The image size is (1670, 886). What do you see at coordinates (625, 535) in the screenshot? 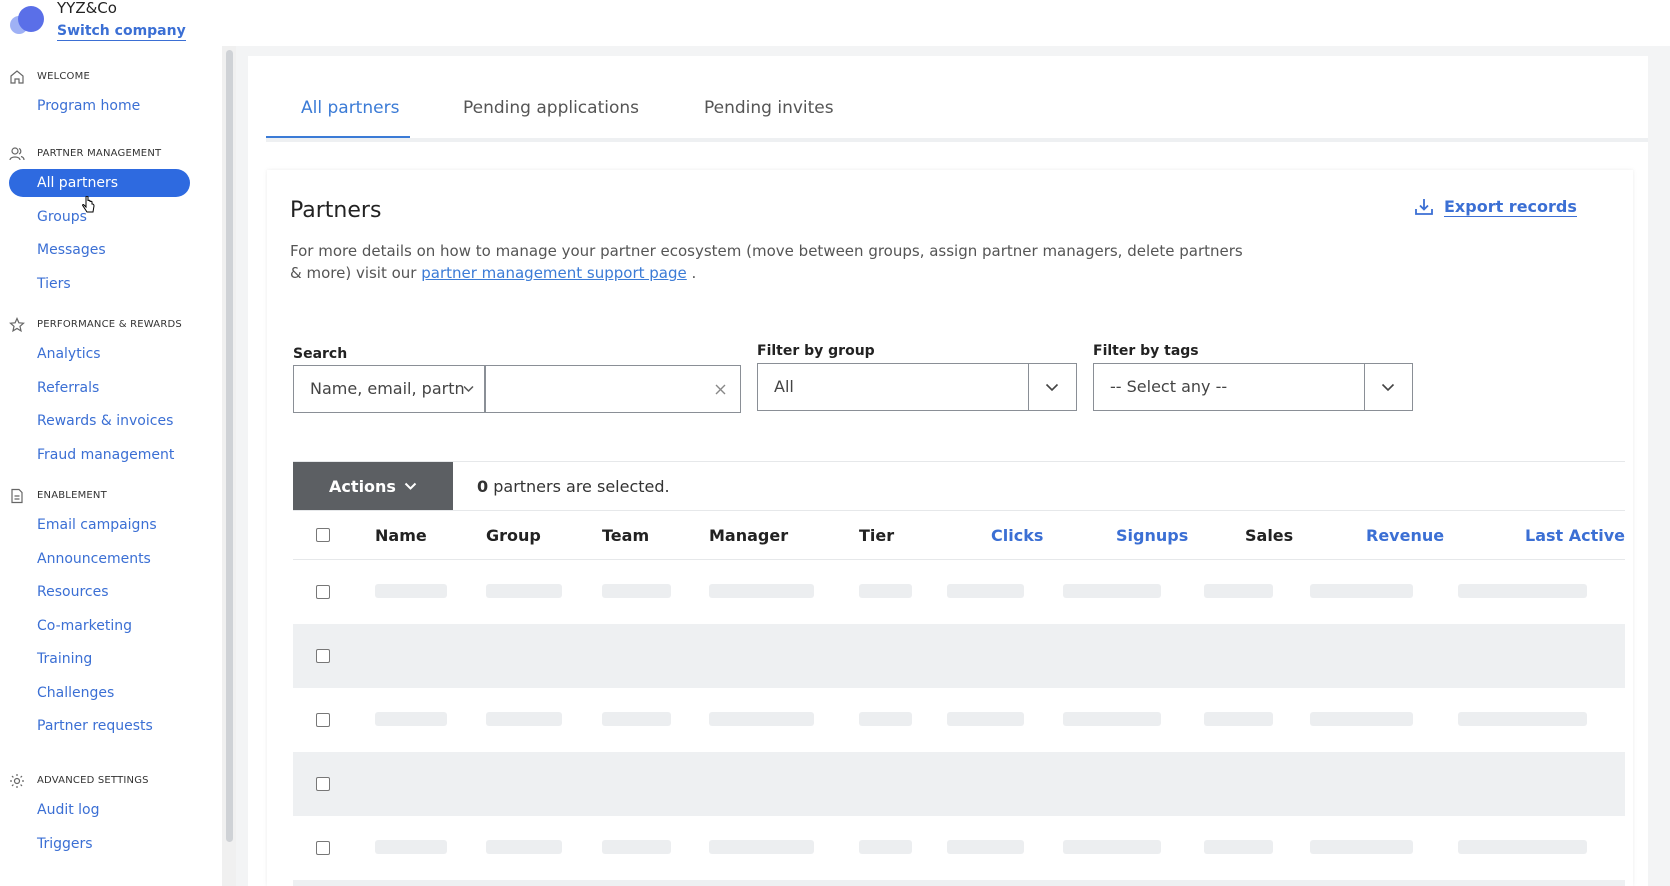
I see `column-header-team: Team` at bounding box center [625, 535].